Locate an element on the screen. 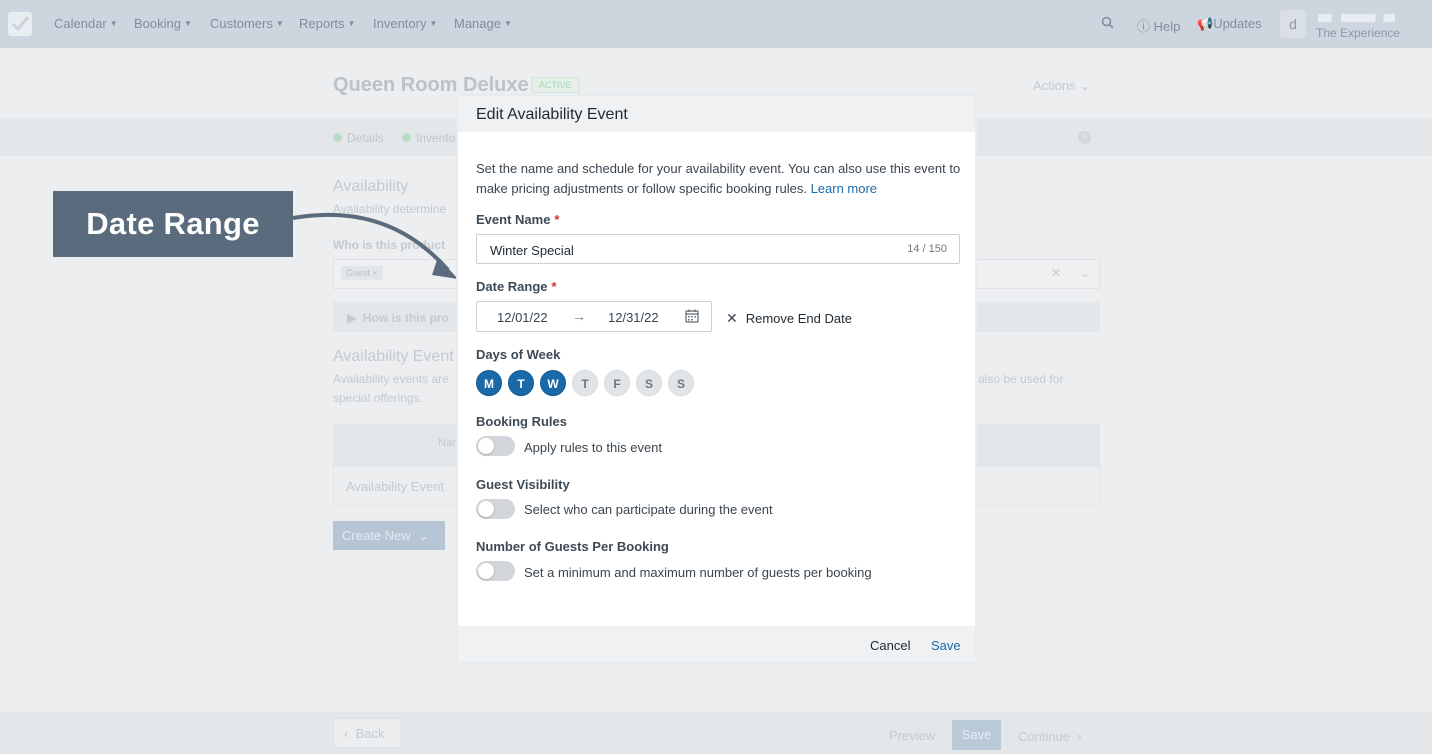 This screenshot has width=1432, height=754. updates-link: 📢Updates is located at coordinates (1229, 24).